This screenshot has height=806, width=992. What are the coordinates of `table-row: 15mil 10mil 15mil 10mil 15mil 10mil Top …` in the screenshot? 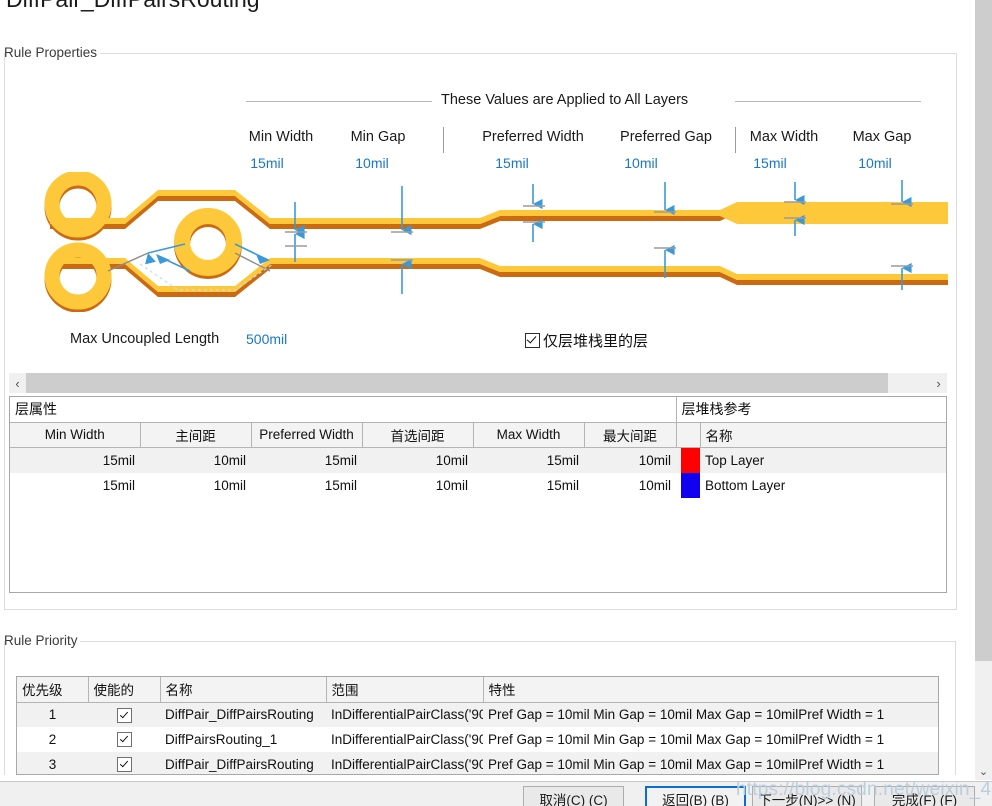 It's located at (478, 460).